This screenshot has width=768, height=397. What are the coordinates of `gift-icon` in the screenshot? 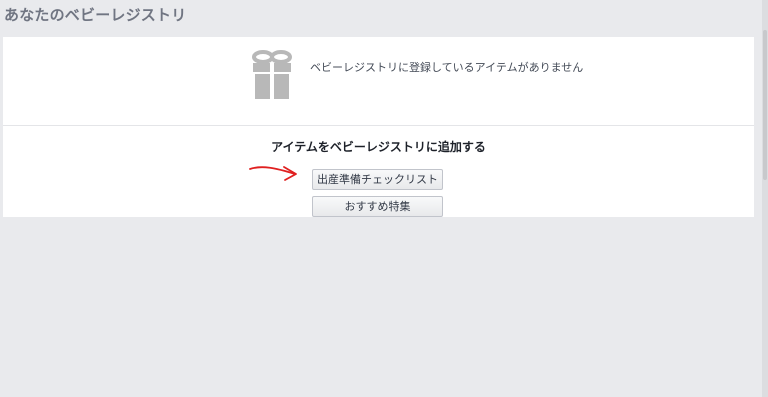 It's located at (272, 74).